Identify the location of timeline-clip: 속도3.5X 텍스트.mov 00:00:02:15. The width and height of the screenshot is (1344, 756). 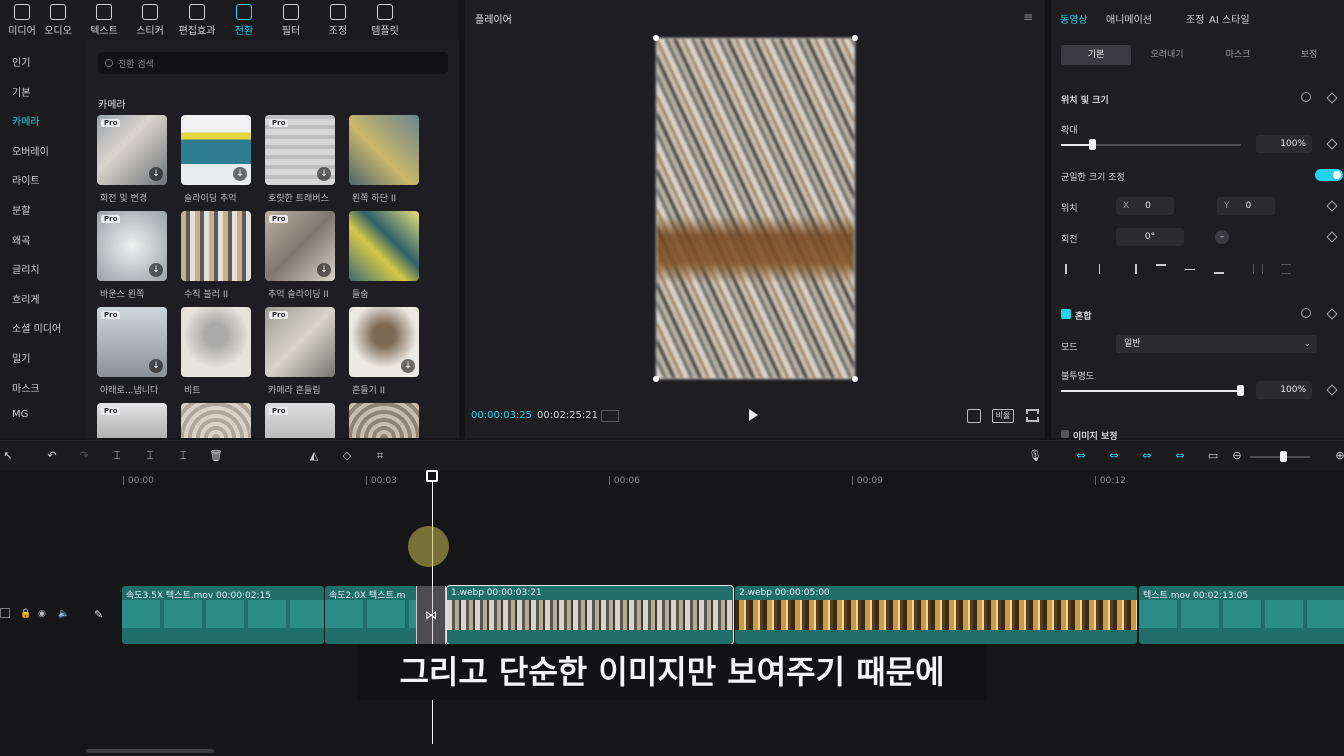
(223, 615).